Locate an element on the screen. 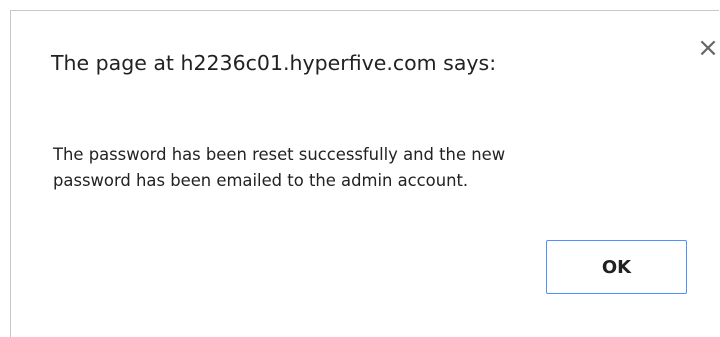  ok-button: OK is located at coordinates (616, 267).